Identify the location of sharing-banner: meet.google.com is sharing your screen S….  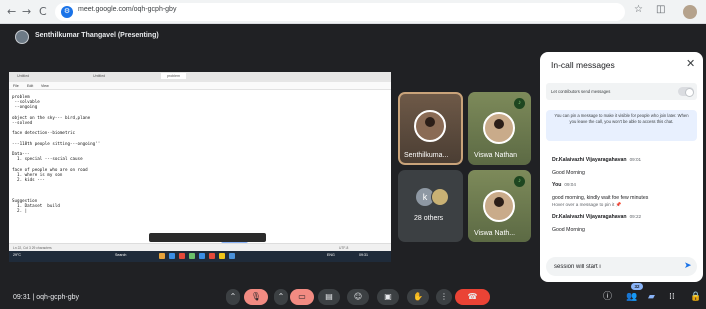
(208, 241).